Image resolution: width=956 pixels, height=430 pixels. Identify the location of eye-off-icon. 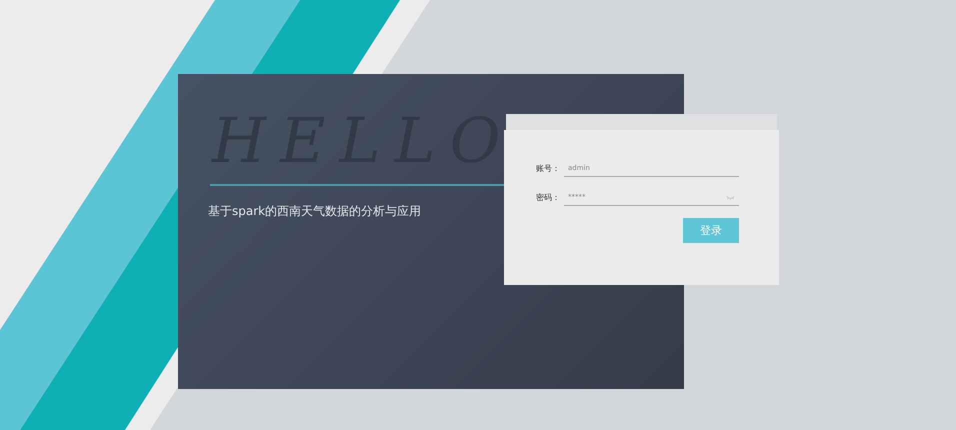
(730, 198).